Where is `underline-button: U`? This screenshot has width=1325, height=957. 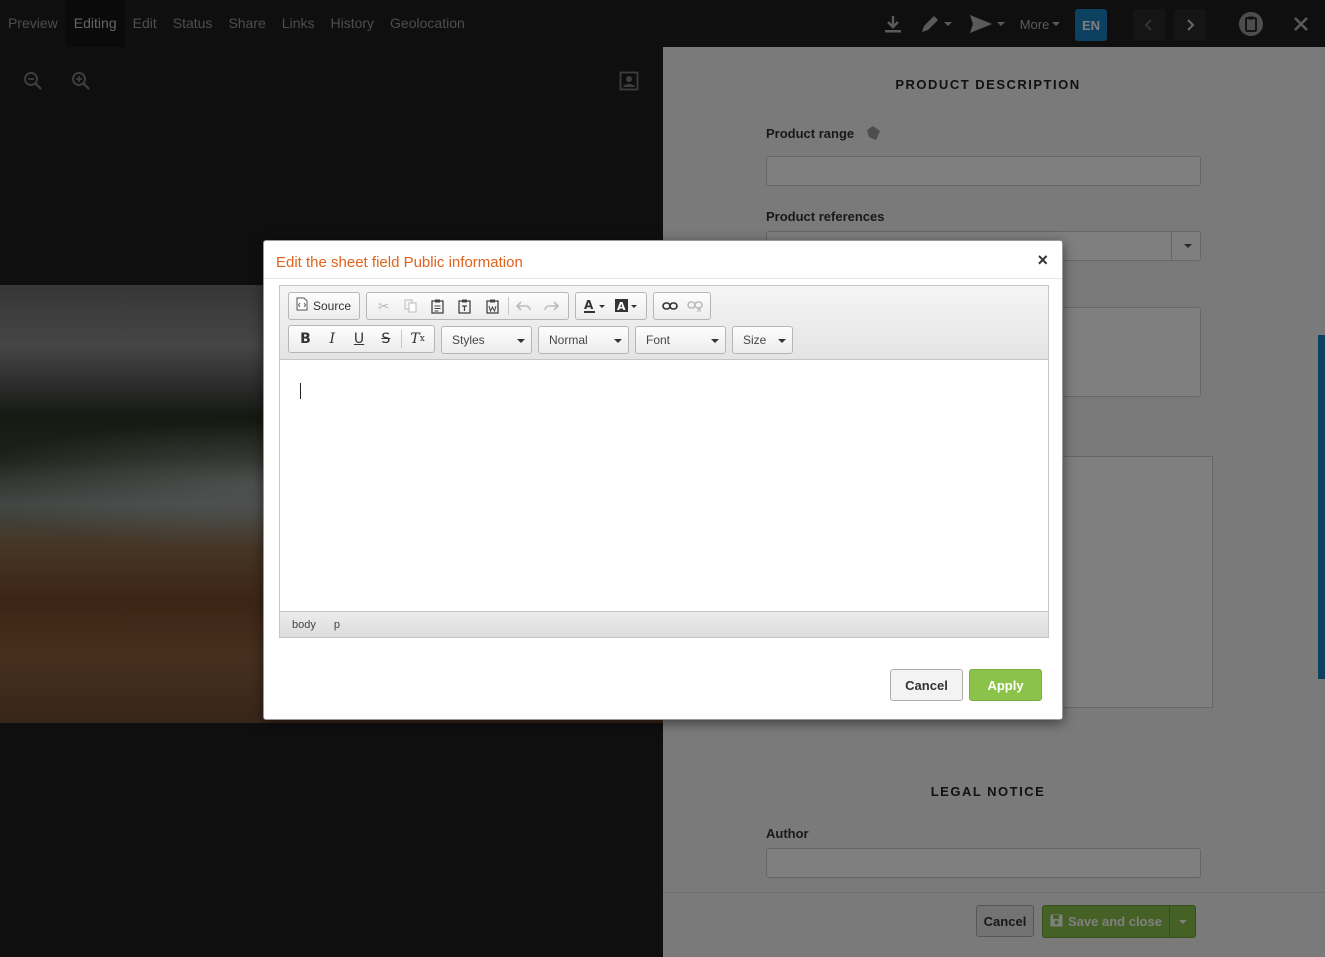
underline-button: U is located at coordinates (359, 339).